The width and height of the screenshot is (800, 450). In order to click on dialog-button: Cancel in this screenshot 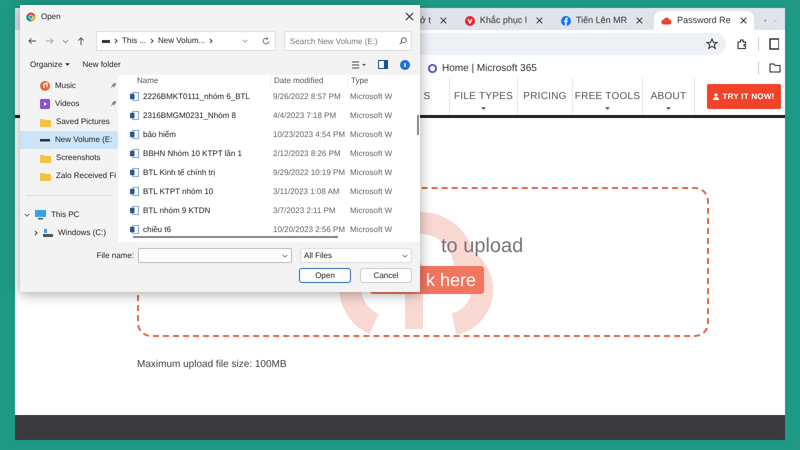, I will do `click(386, 275)`.